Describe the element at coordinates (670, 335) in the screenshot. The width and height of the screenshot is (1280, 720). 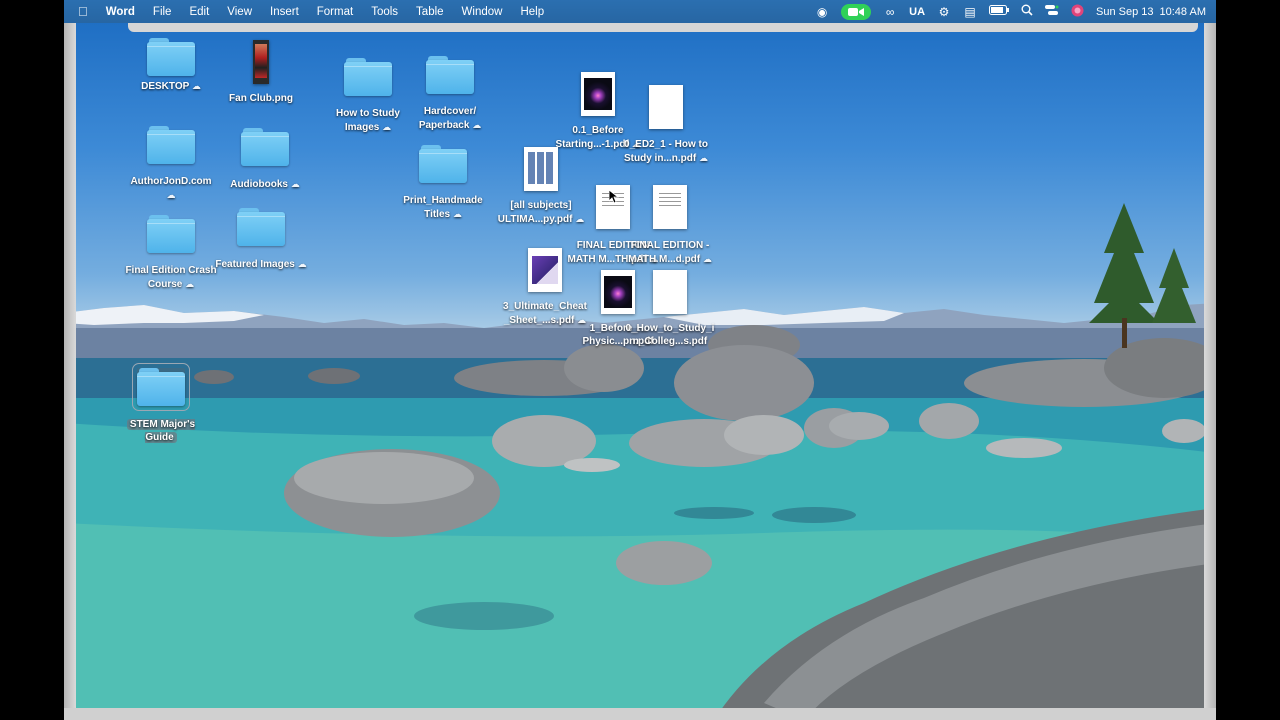
I see `icon-label: 0_How_to_Study_i n_Colleg...s.pdf` at that location.